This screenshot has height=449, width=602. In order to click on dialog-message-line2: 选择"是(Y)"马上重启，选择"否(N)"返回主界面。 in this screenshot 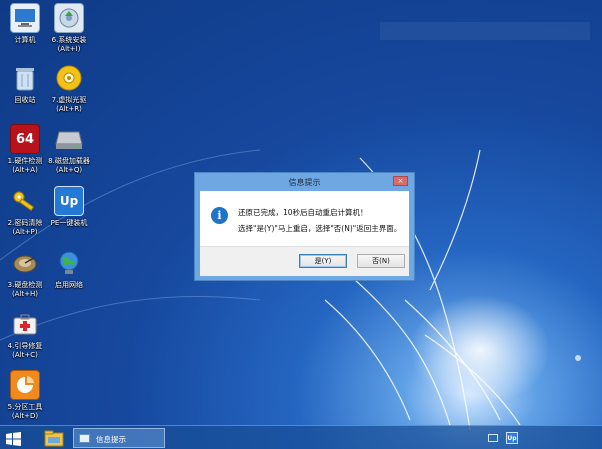, I will do `click(320, 228)`.